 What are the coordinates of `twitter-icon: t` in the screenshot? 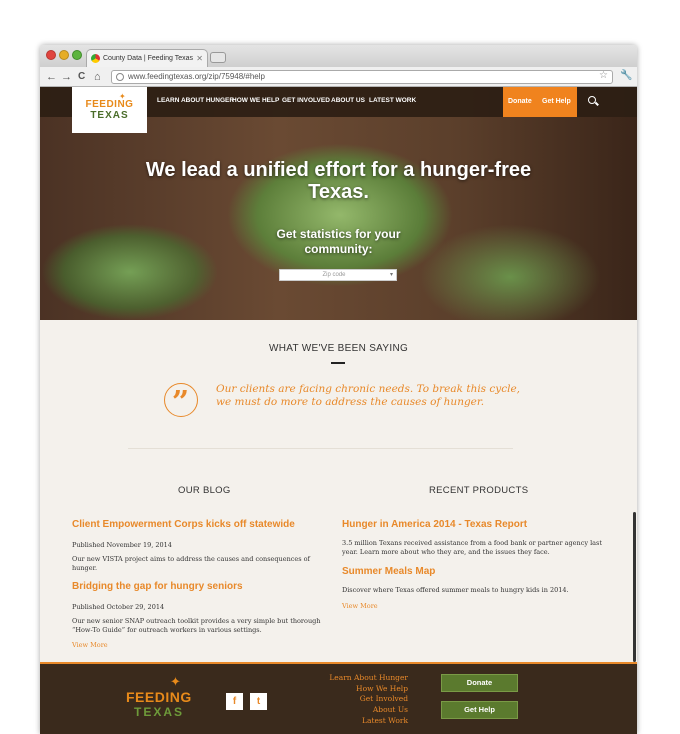 It's located at (258, 701).